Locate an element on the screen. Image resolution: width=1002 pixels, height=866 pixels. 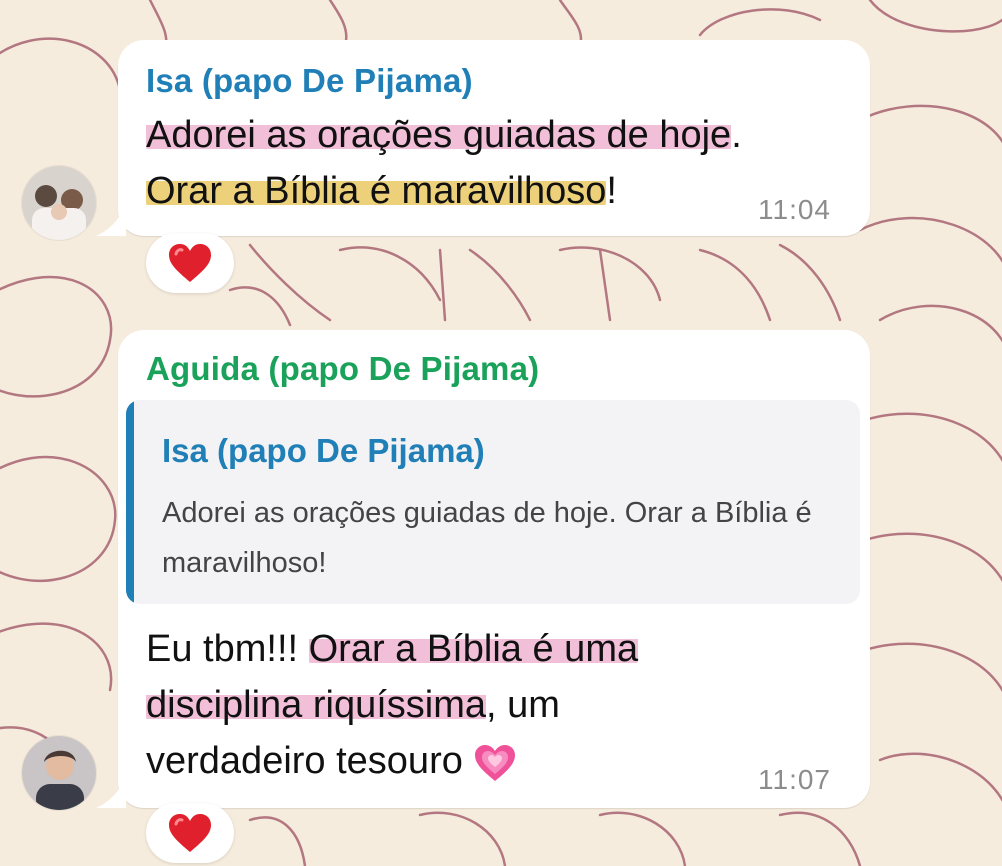
avatar-isa is located at coordinates (59, 203).